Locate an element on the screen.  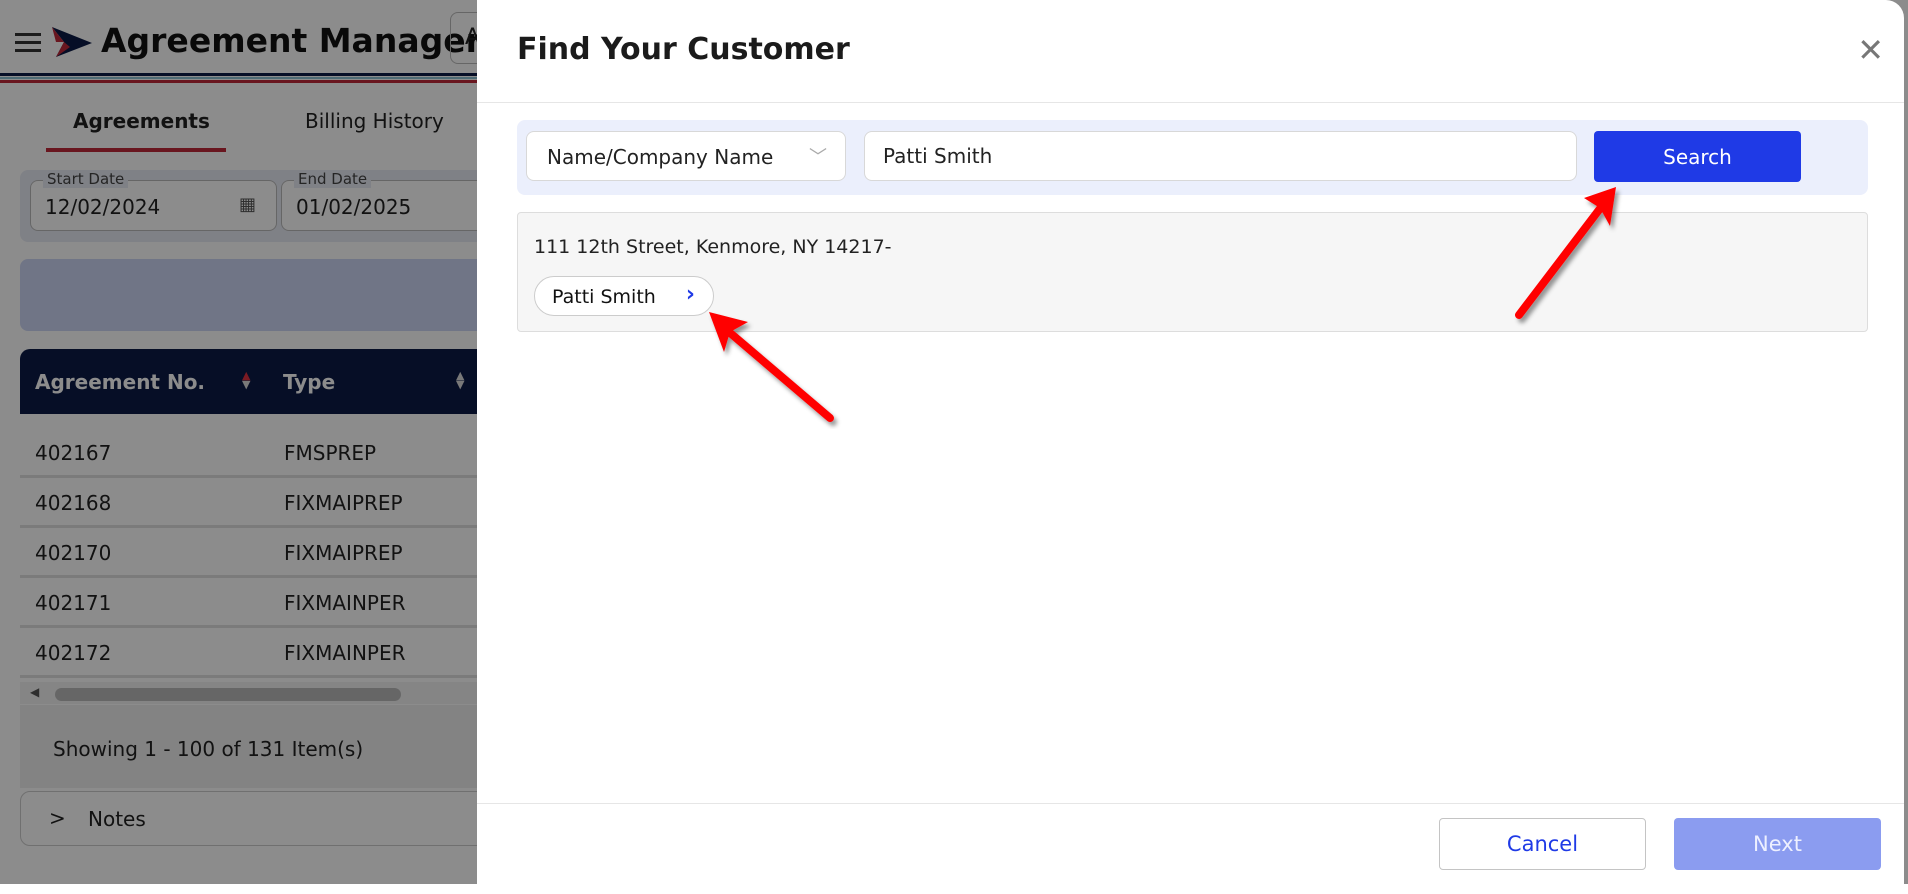
chevron-right-icon: › is located at coordinates (690, 294).